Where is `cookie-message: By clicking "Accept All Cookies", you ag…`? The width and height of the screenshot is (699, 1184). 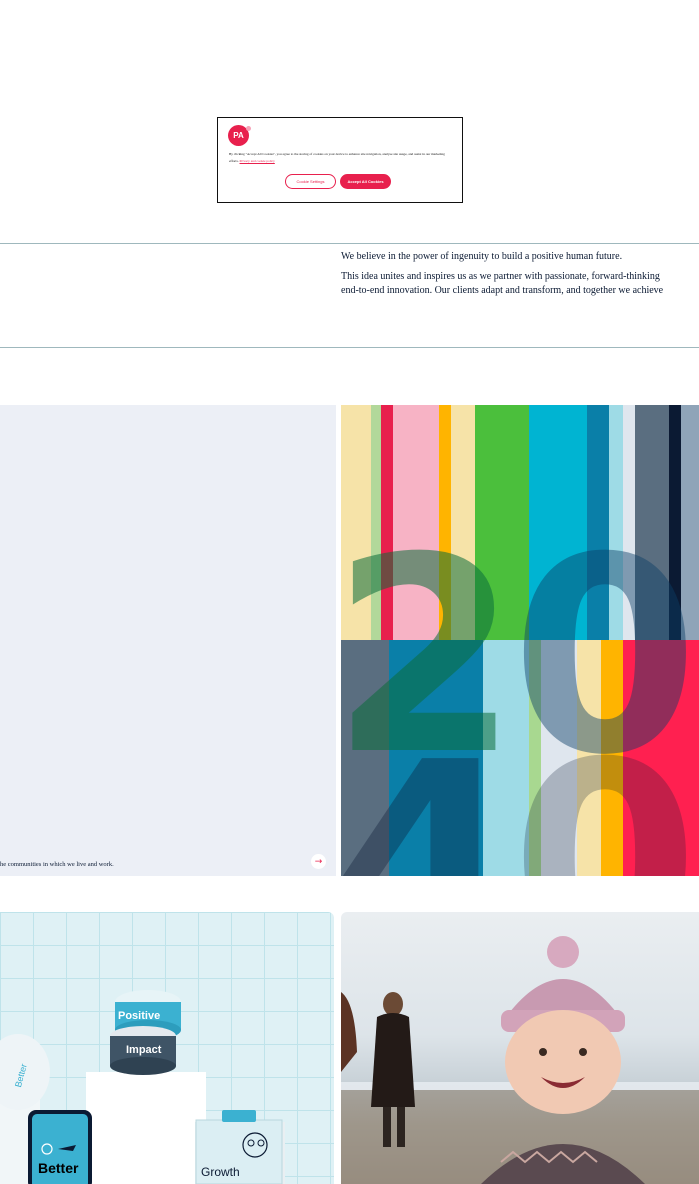 cookie-message: By clicking "Accept All Cookies", you ag… is located at coordinates (342, 158).